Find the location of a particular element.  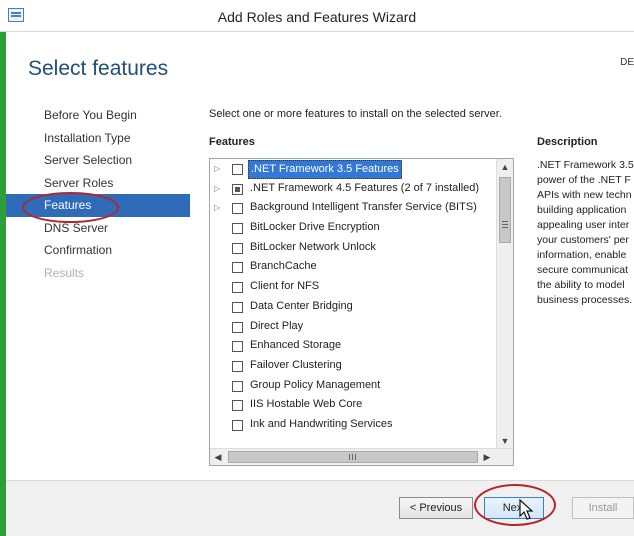

feature-label: BitLocker Network Unlock is located at coordinates (313, 246).